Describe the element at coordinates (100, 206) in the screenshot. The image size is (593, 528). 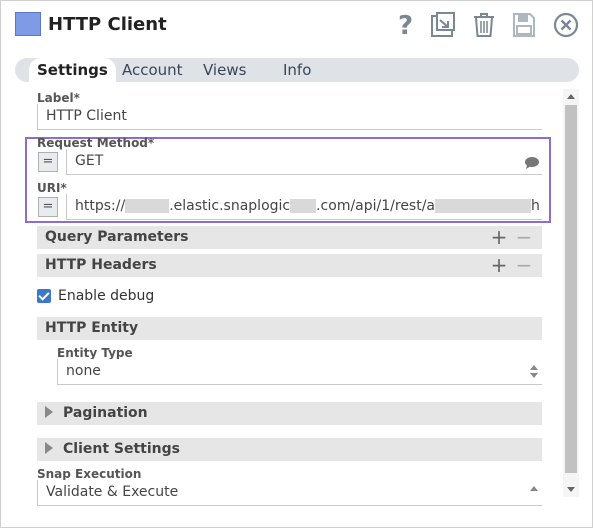
I see `uri-prefix: https://` at that location.